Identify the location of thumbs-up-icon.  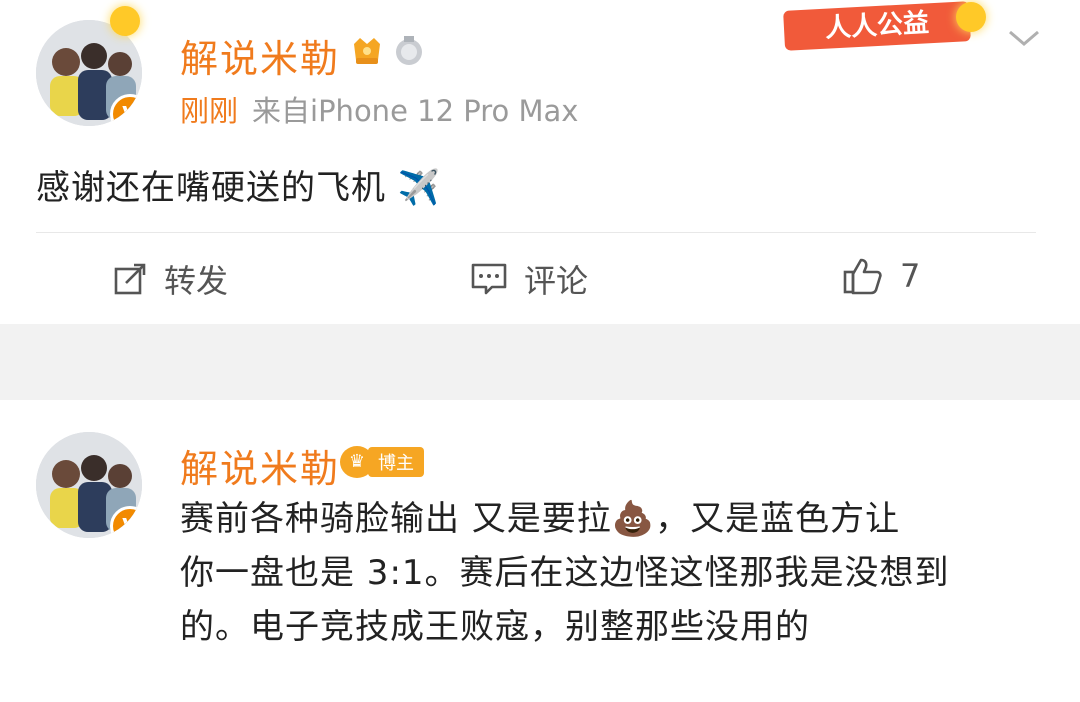
(862, 276).